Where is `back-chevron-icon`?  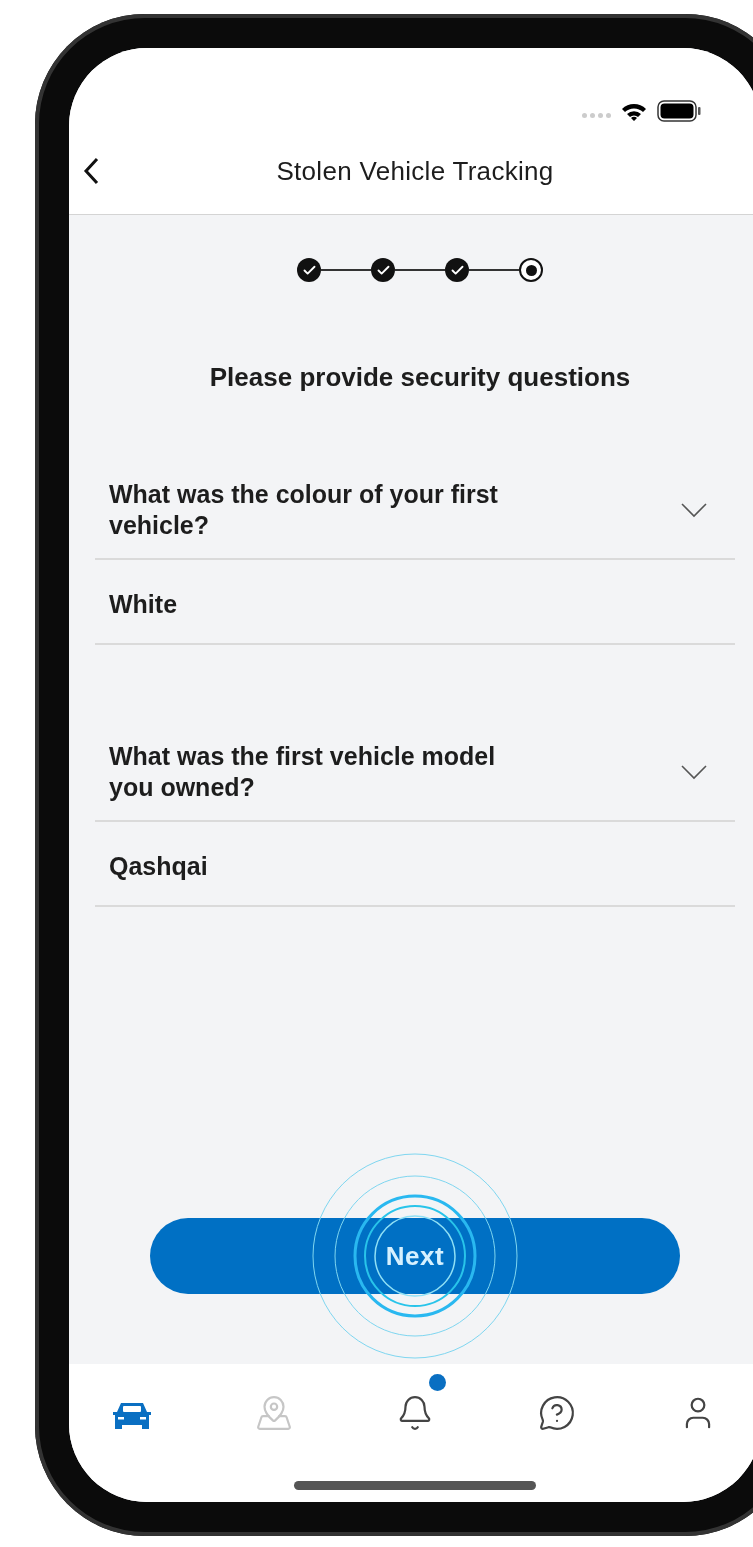 back-chevron-icon is located at coordinates (91, 171).